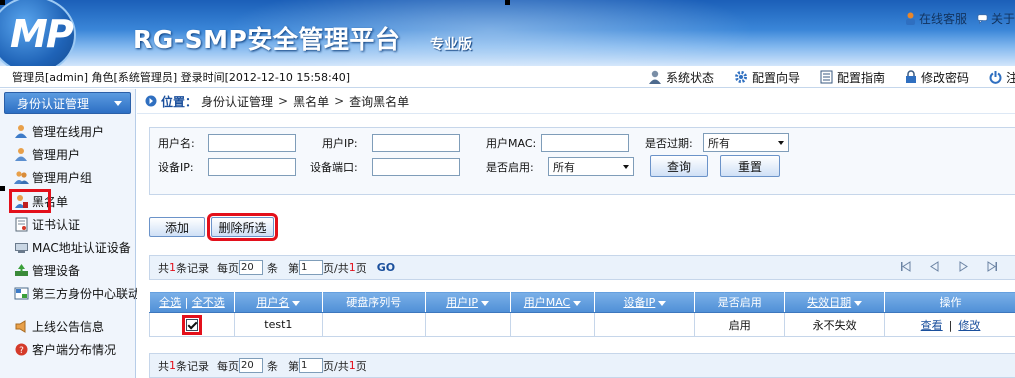 This screenshot has height=378, width=1015. Describe the element at coordinates (645, 302) in the screenshot. I see `column-device-ip: 设备IP` at that location.